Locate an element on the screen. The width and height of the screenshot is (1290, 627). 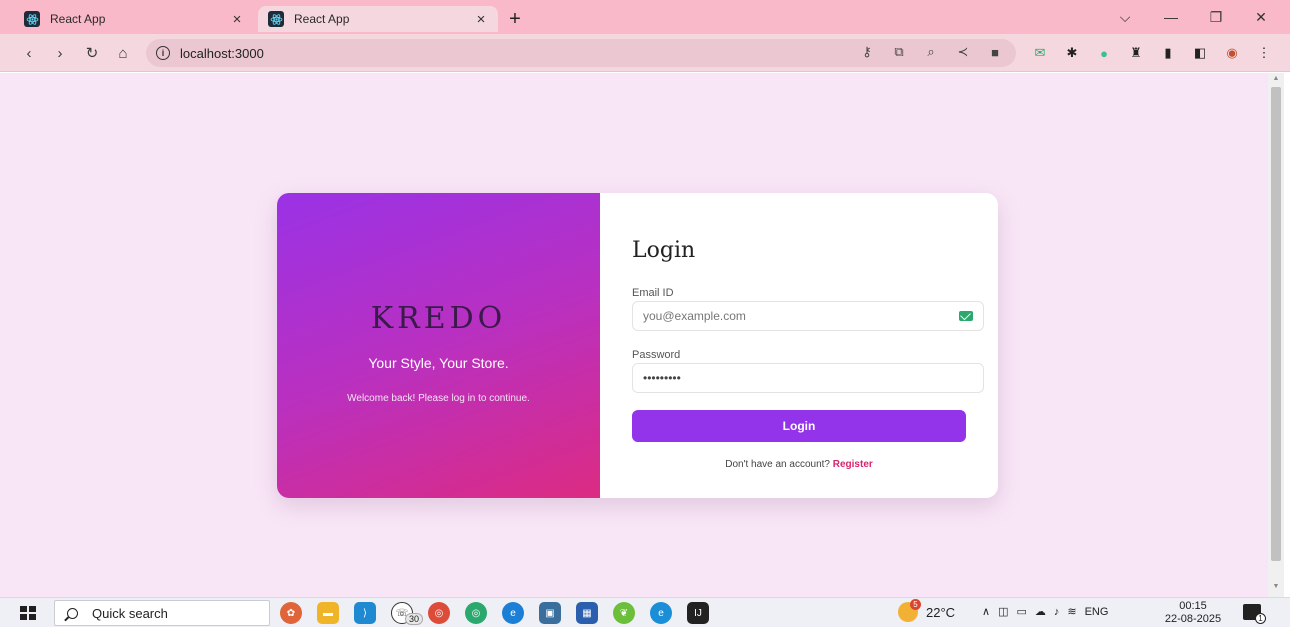
password-label: Password is located at coordinates (656, 355).